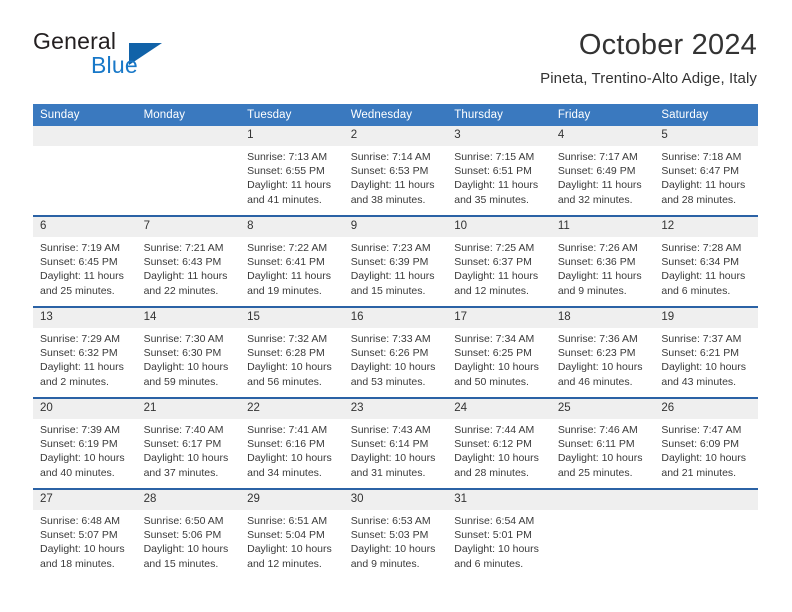  Describe the element at coordinates (80, 521) in the screenshot. I see `sunrise-text: Sunrise: 6:48 AM` at that location.